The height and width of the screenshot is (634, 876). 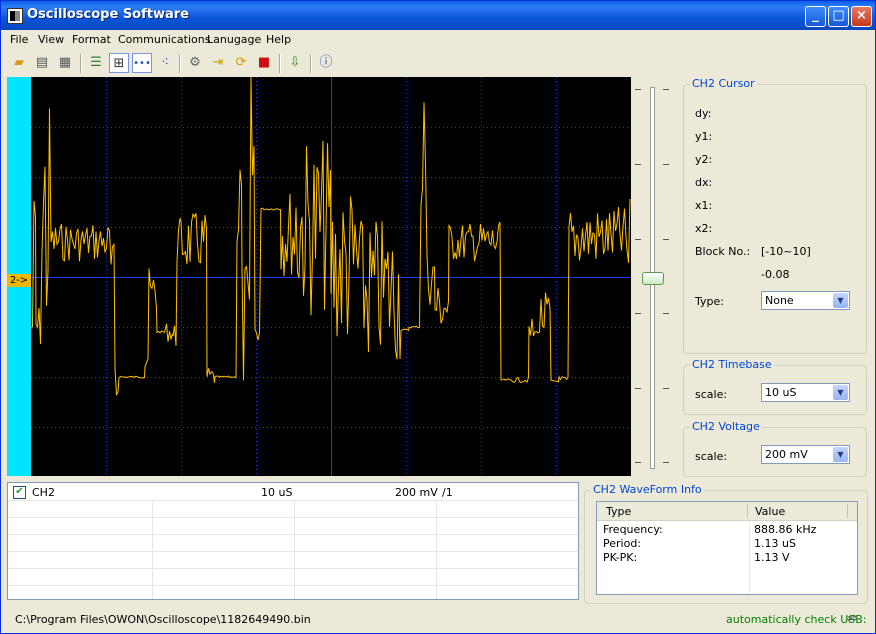 What do you see at coordinates (711, 456) in the screenshot?
I see `voltage-scale-label: scale:` at bounding box center [711, 456].